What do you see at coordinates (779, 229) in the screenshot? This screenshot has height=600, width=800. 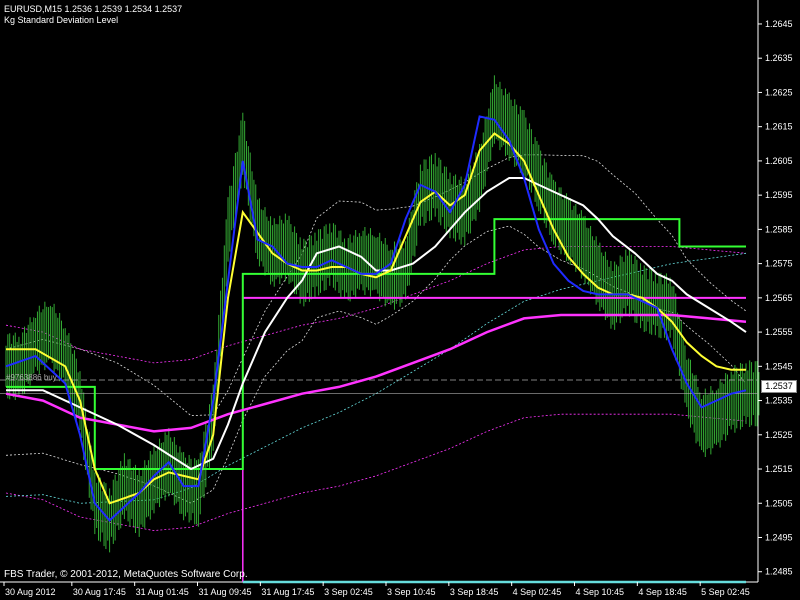 I see `price-tick-label: 1.2585` at bounding box center [779, 229].